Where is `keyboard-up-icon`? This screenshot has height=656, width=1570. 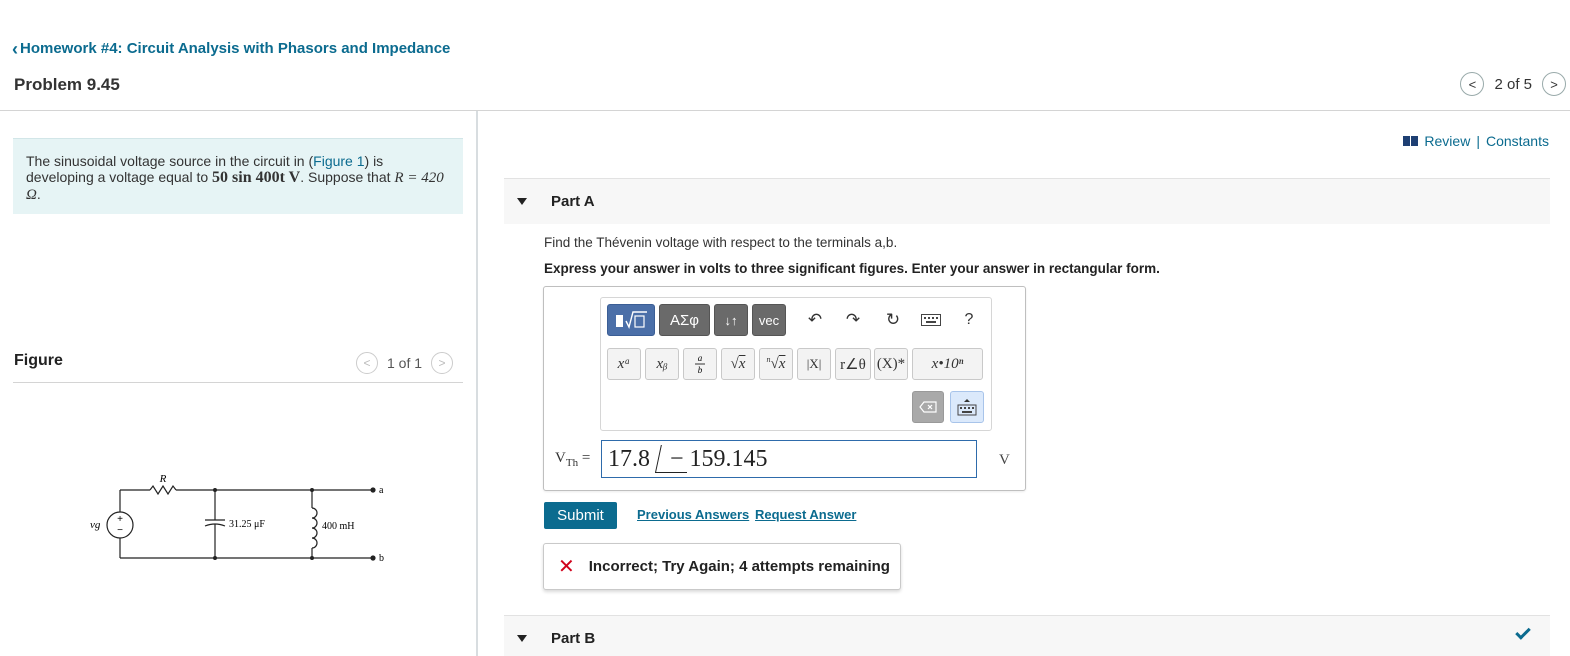
keyboard-up-icon is located at coordinates (967, 407).